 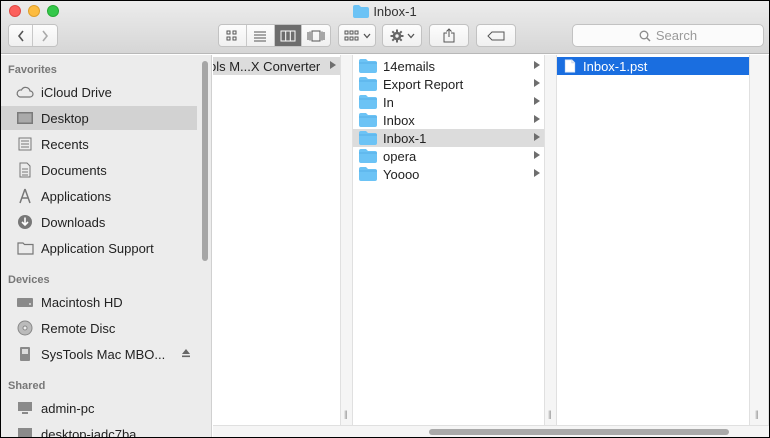 I want to click on sidebar-item-application-support: Application Support, so click(x=99, y=248).